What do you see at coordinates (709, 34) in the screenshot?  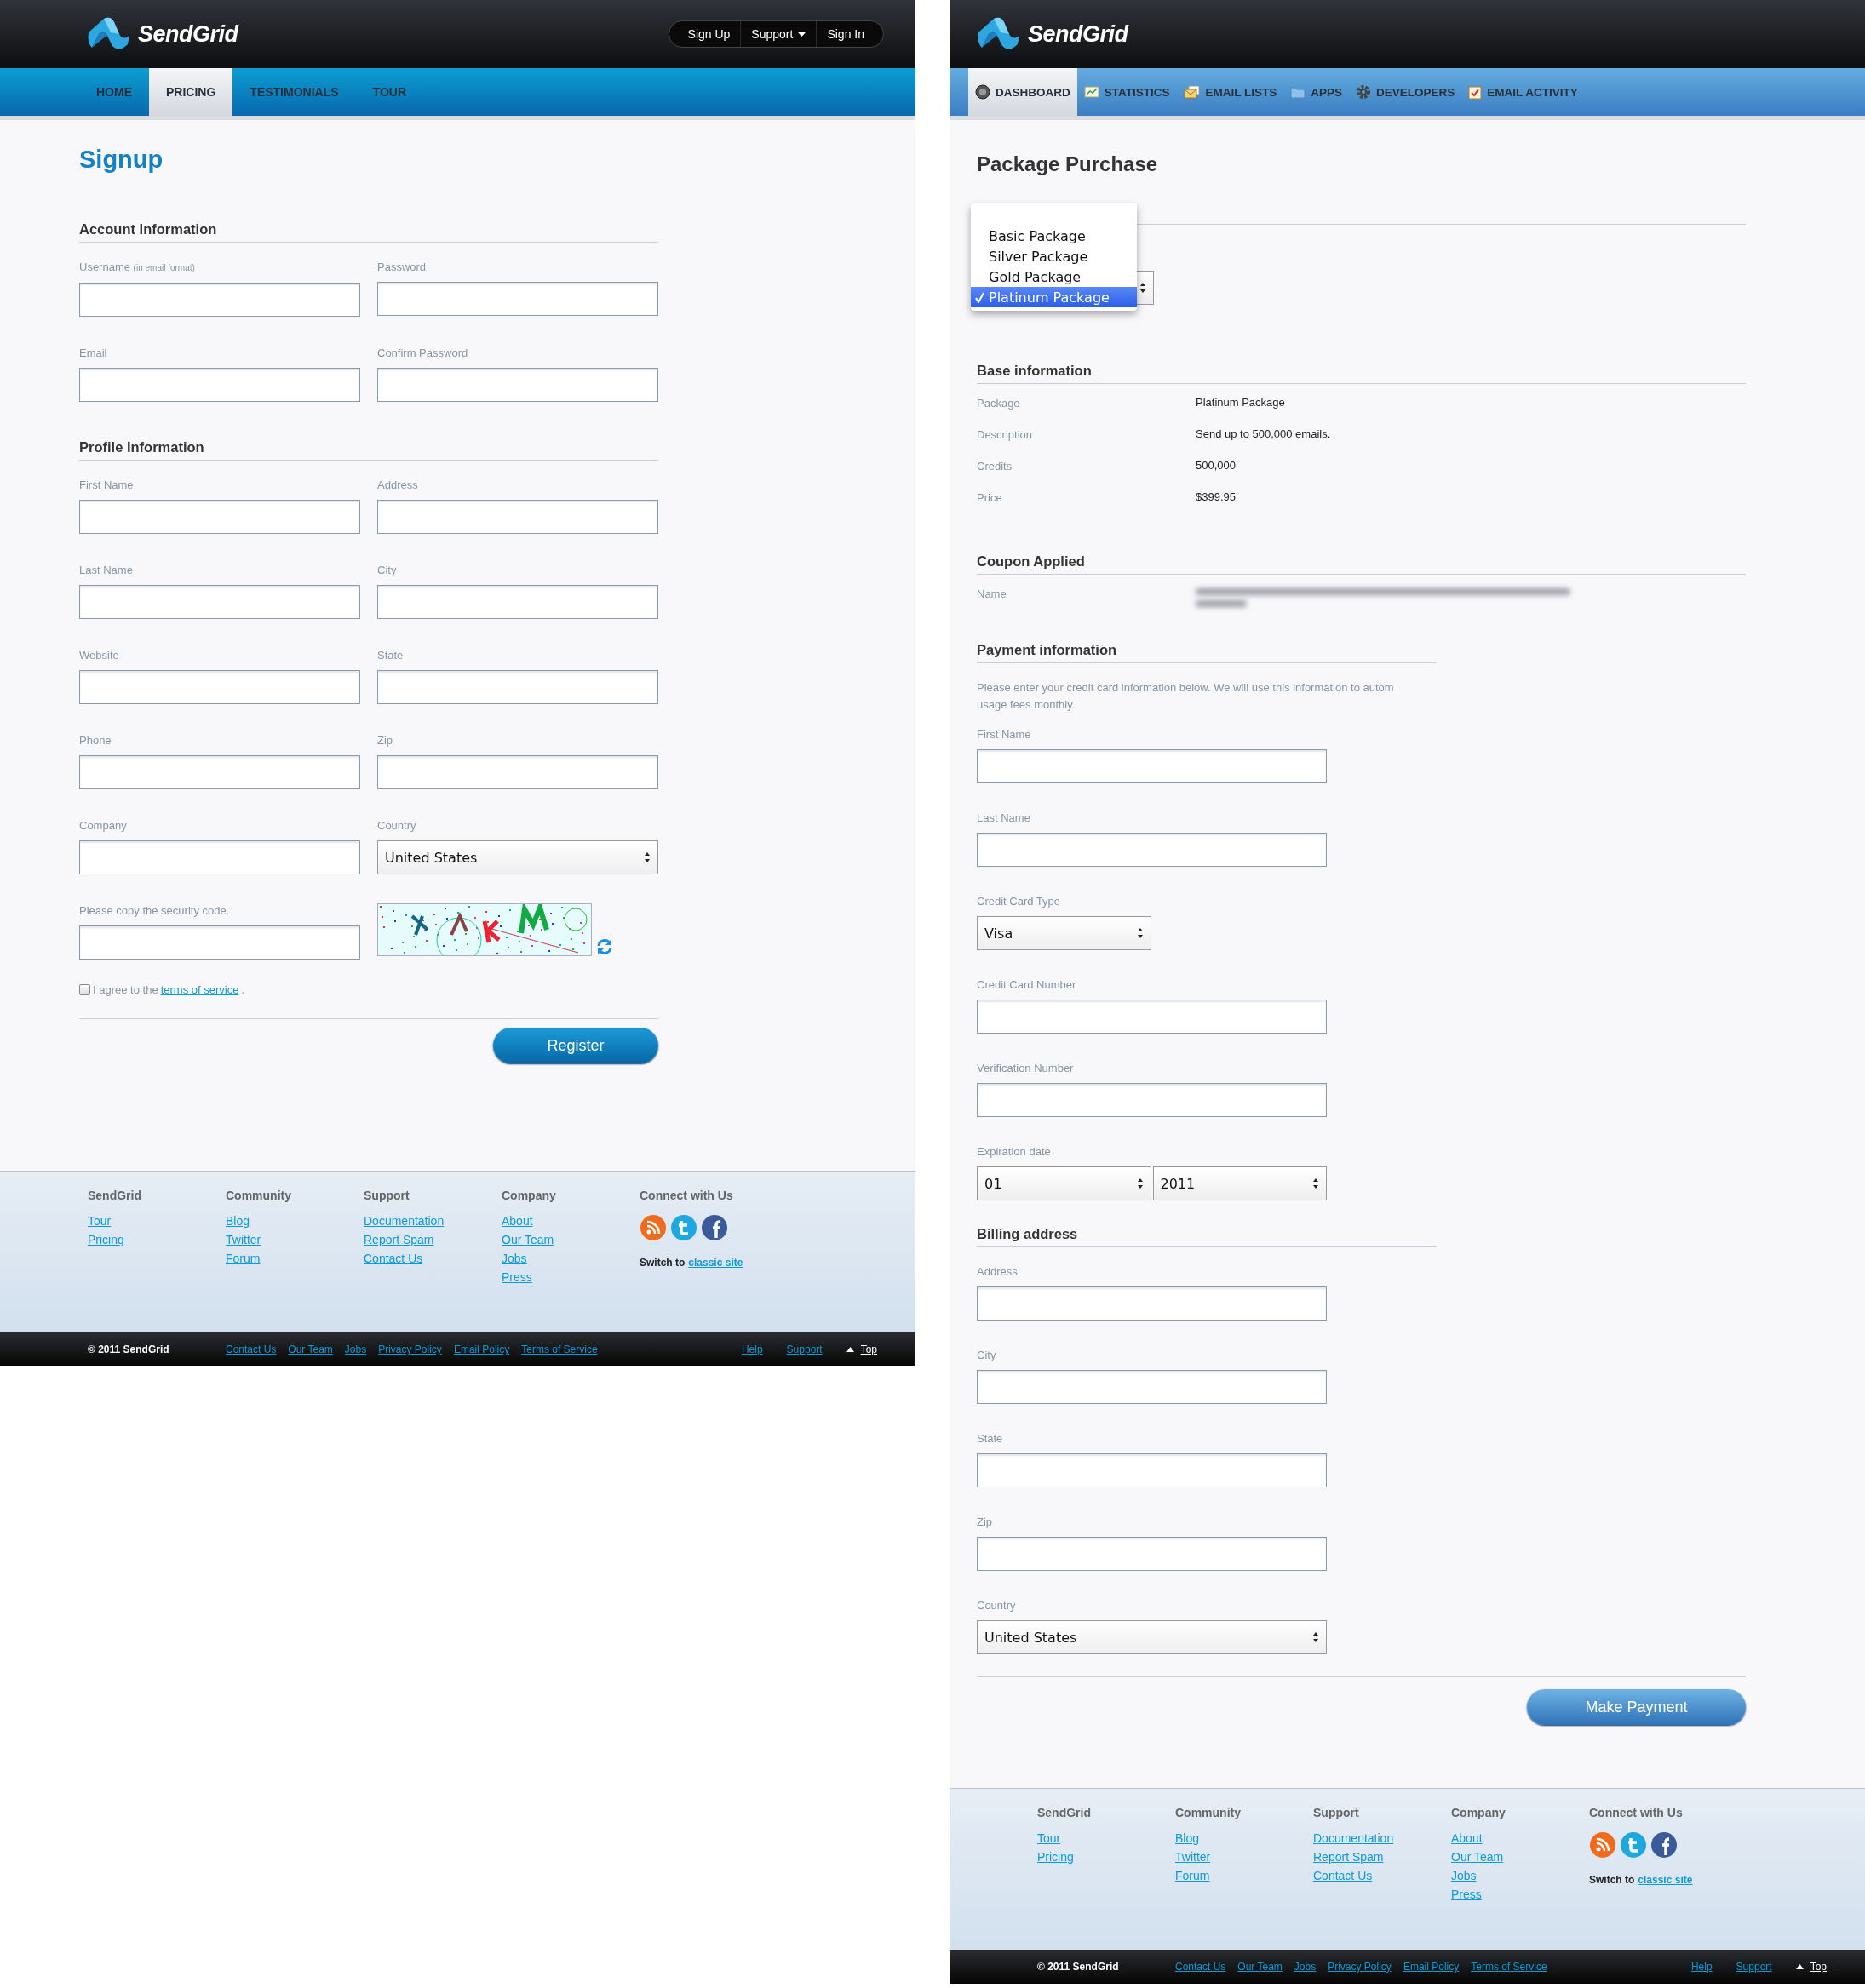 I see `header-link: Sign Up` at bounding box center [709, 34].